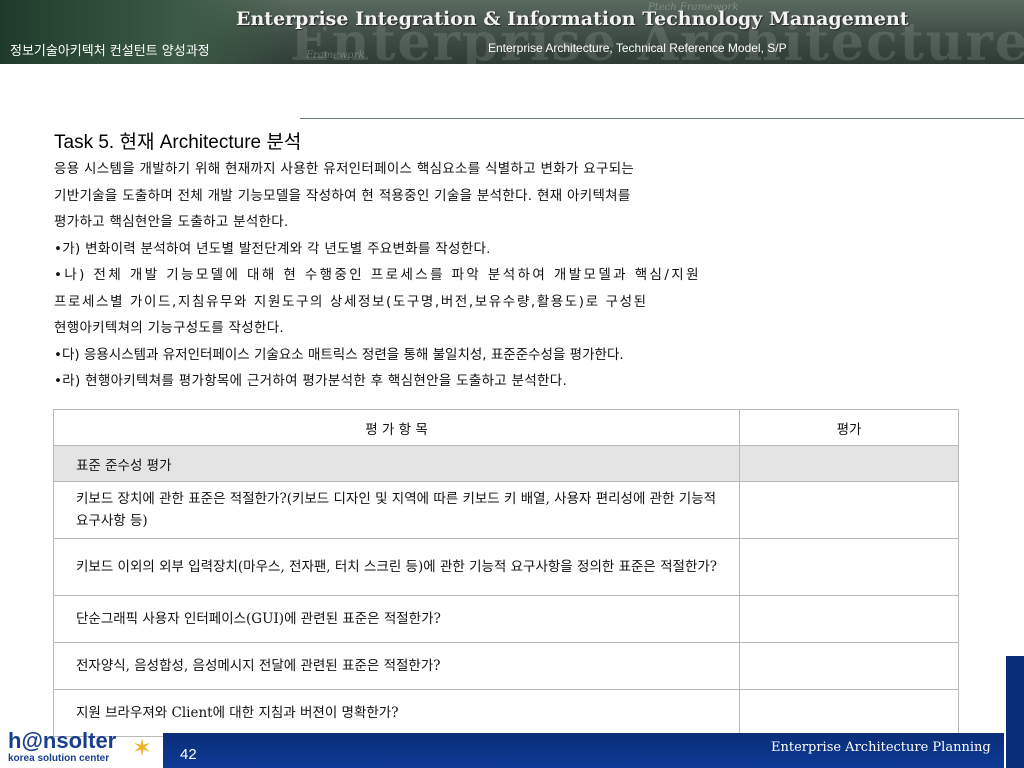 This screenshot has height=768, width=1024. I want to click on table-row: 전자양식, 음성합성, 음성메시지 전달에 관련된 표준은 적절한가?, so click(506, 666).